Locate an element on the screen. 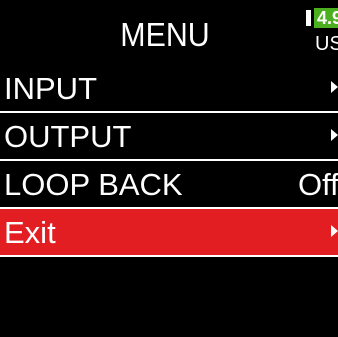  menu-item-exit: Exit is located at coordinates (169, 233).